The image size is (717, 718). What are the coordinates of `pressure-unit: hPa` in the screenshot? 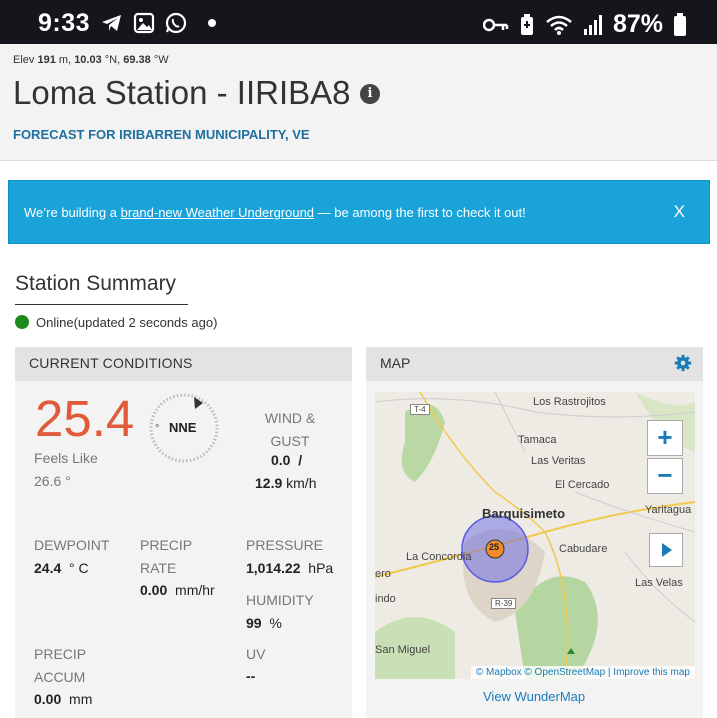 It's located at (321, 568).